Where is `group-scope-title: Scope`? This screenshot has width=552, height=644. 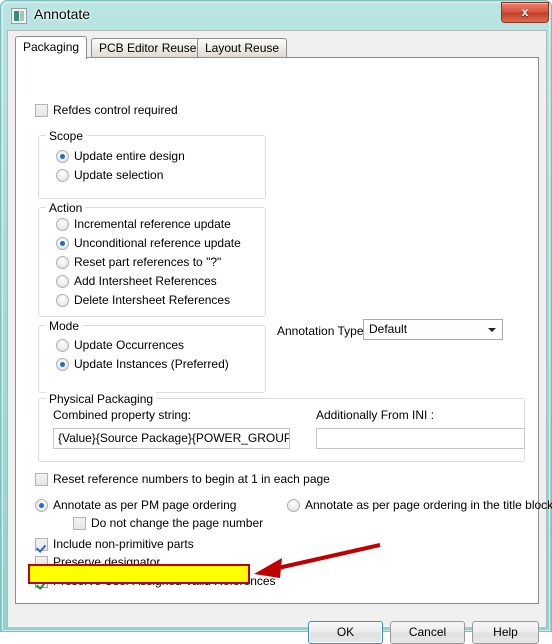 group-scope-title: Scope is located at coordinates (66, 136).